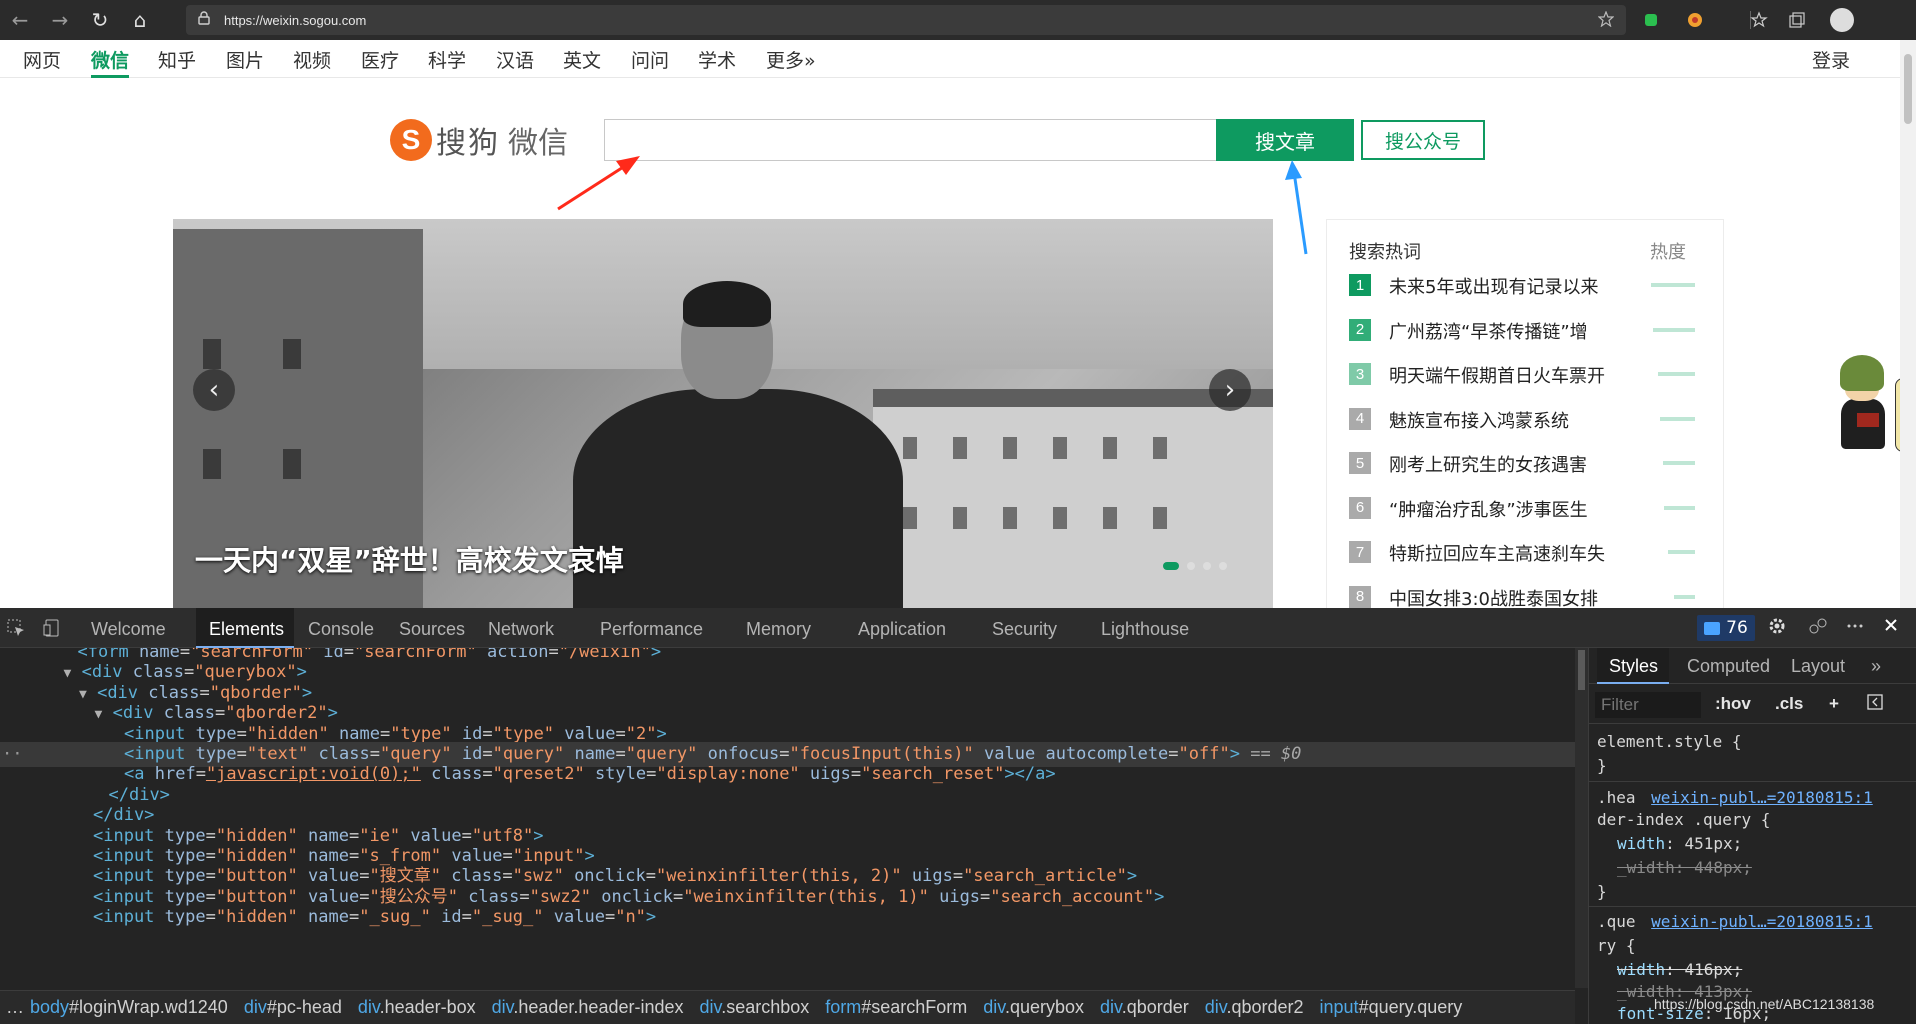 The width and height of the screenshot is (1916, 1024). What do you see at coordinates (515, 59) in the screenshot?
I see `nav-item-hanyu: 汉语` at bounding box center [515, 59].